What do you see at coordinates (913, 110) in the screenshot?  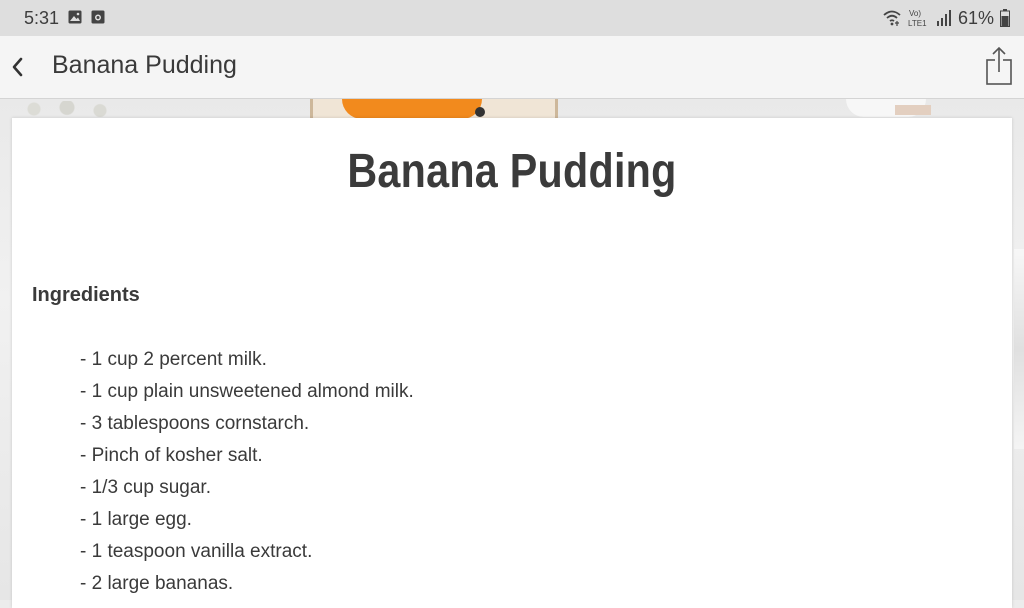 I see `hero-spoon` at bounding box center [913, 110].